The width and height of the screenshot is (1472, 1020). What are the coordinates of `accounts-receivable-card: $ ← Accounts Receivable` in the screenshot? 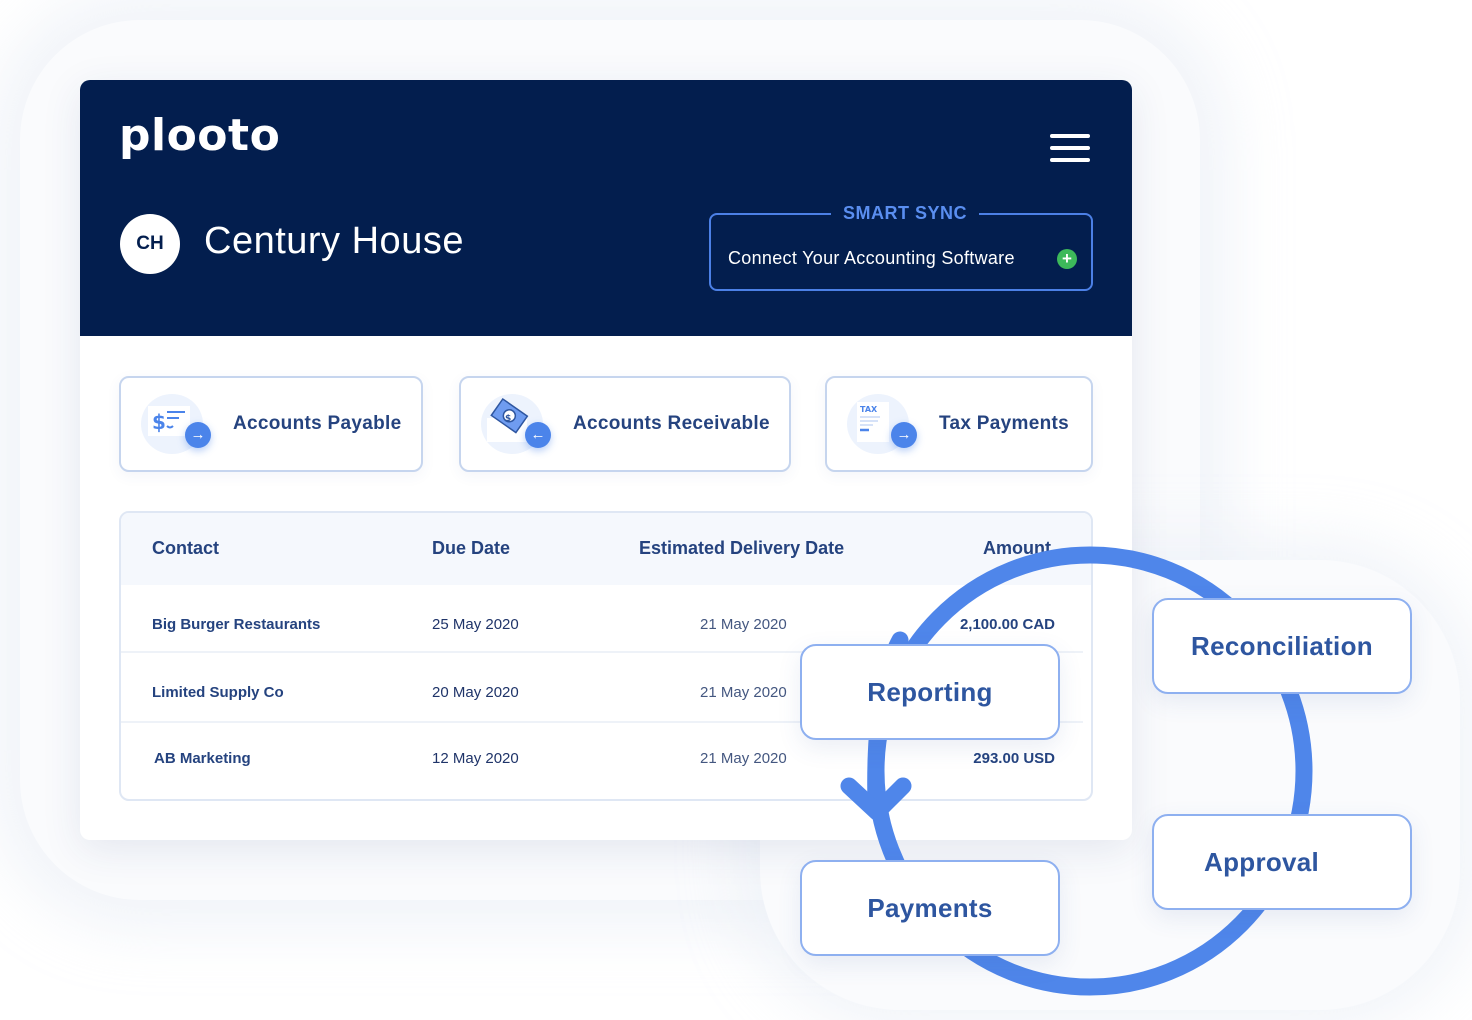 It's located at (625, 424).